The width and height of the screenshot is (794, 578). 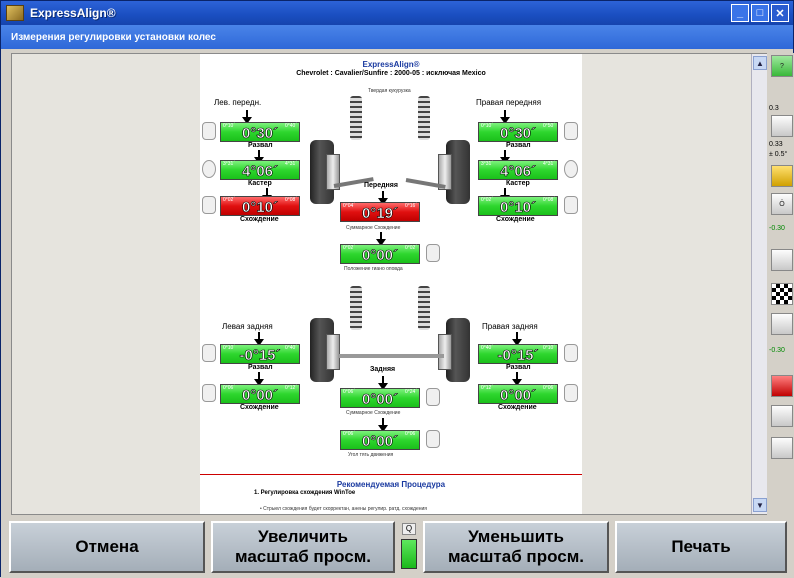 I want to click on vertical-scrollbar: ▲ ▼, so click(x=759, y=284).